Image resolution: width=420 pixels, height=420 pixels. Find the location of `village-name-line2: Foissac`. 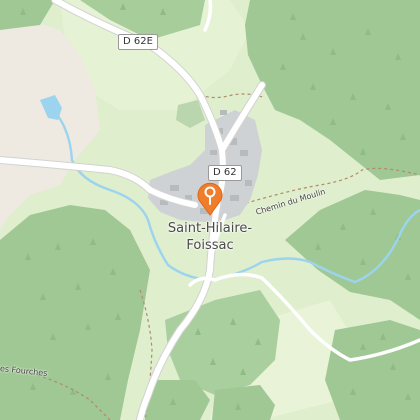

village-name-line2: Foissac is located at coordinates (210, 245).